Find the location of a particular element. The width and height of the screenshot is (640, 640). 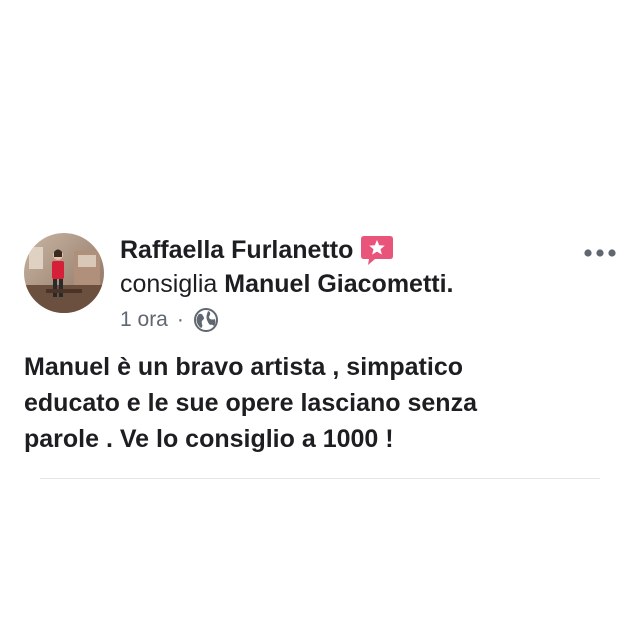

post-timestamp: 1 ora is located at coordinates (144, 320).